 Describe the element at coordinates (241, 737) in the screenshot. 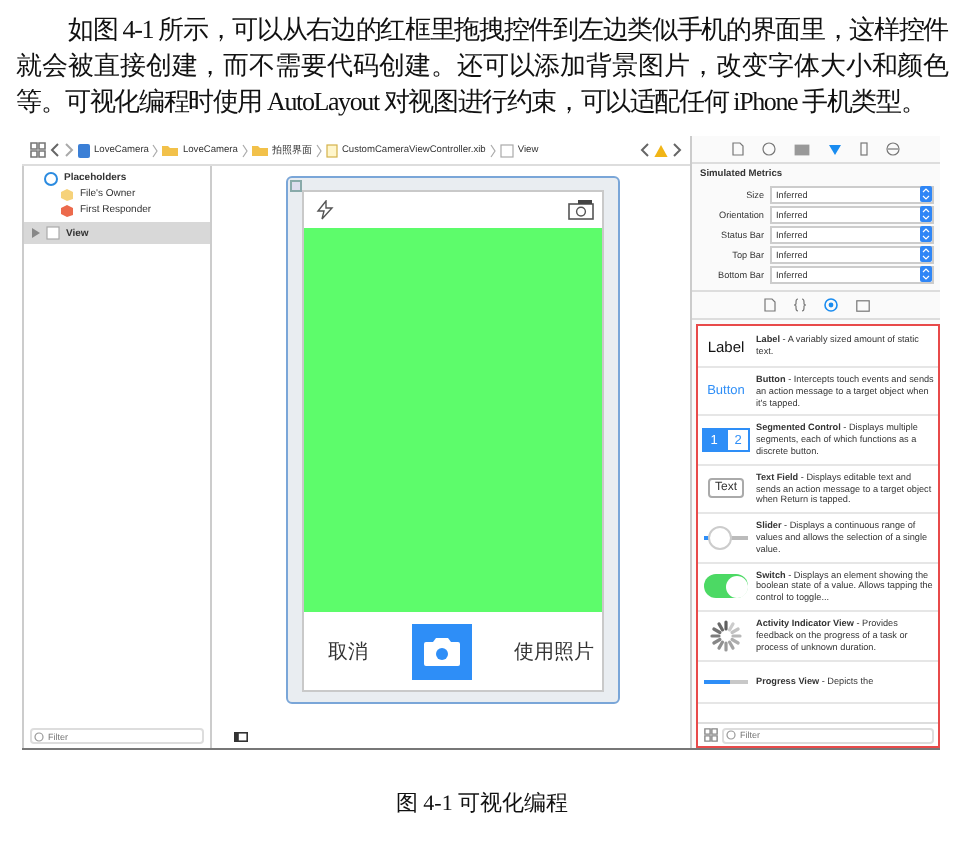

I see `sidebar-toggle-icon` at that location.